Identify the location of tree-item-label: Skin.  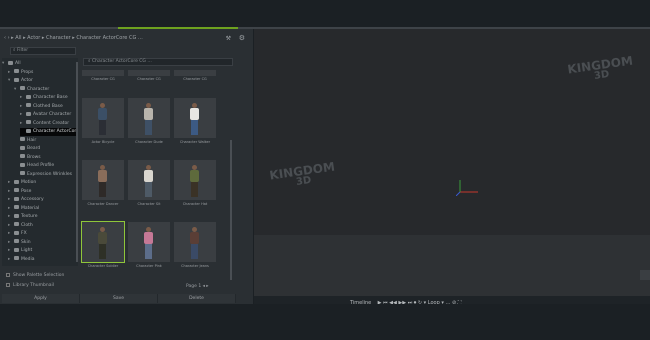
(26, 242).